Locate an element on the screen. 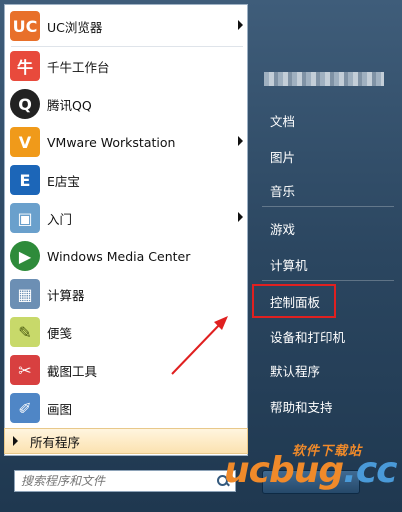 The image size is (402, 512). pointer-arrow-icon is located at coordinates (199, 345).